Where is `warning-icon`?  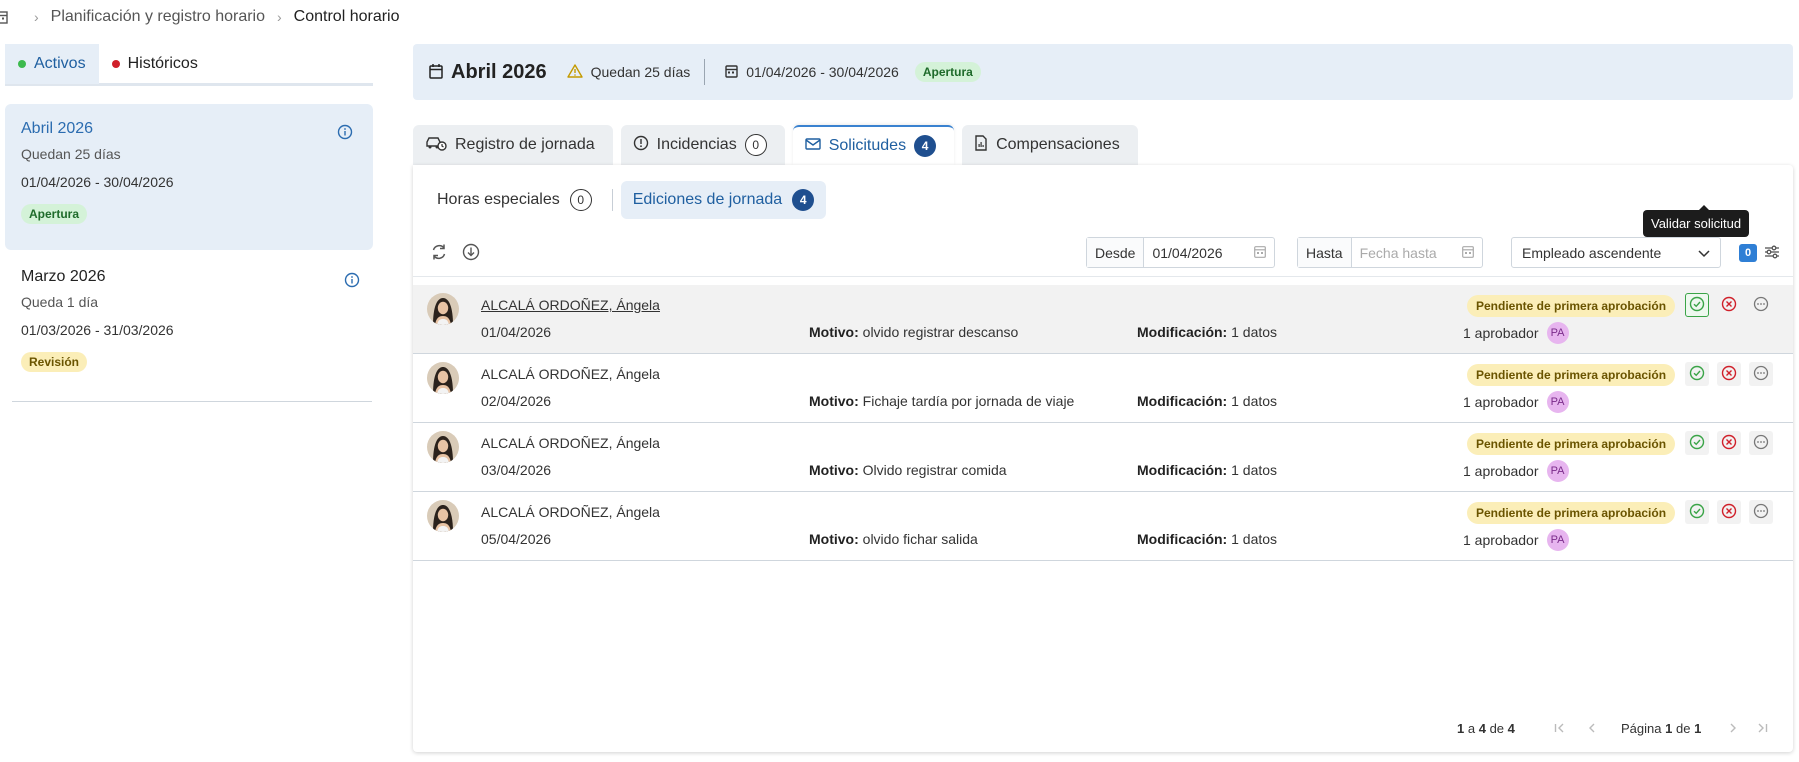
warning-icon is located at coordinates (574, 72).